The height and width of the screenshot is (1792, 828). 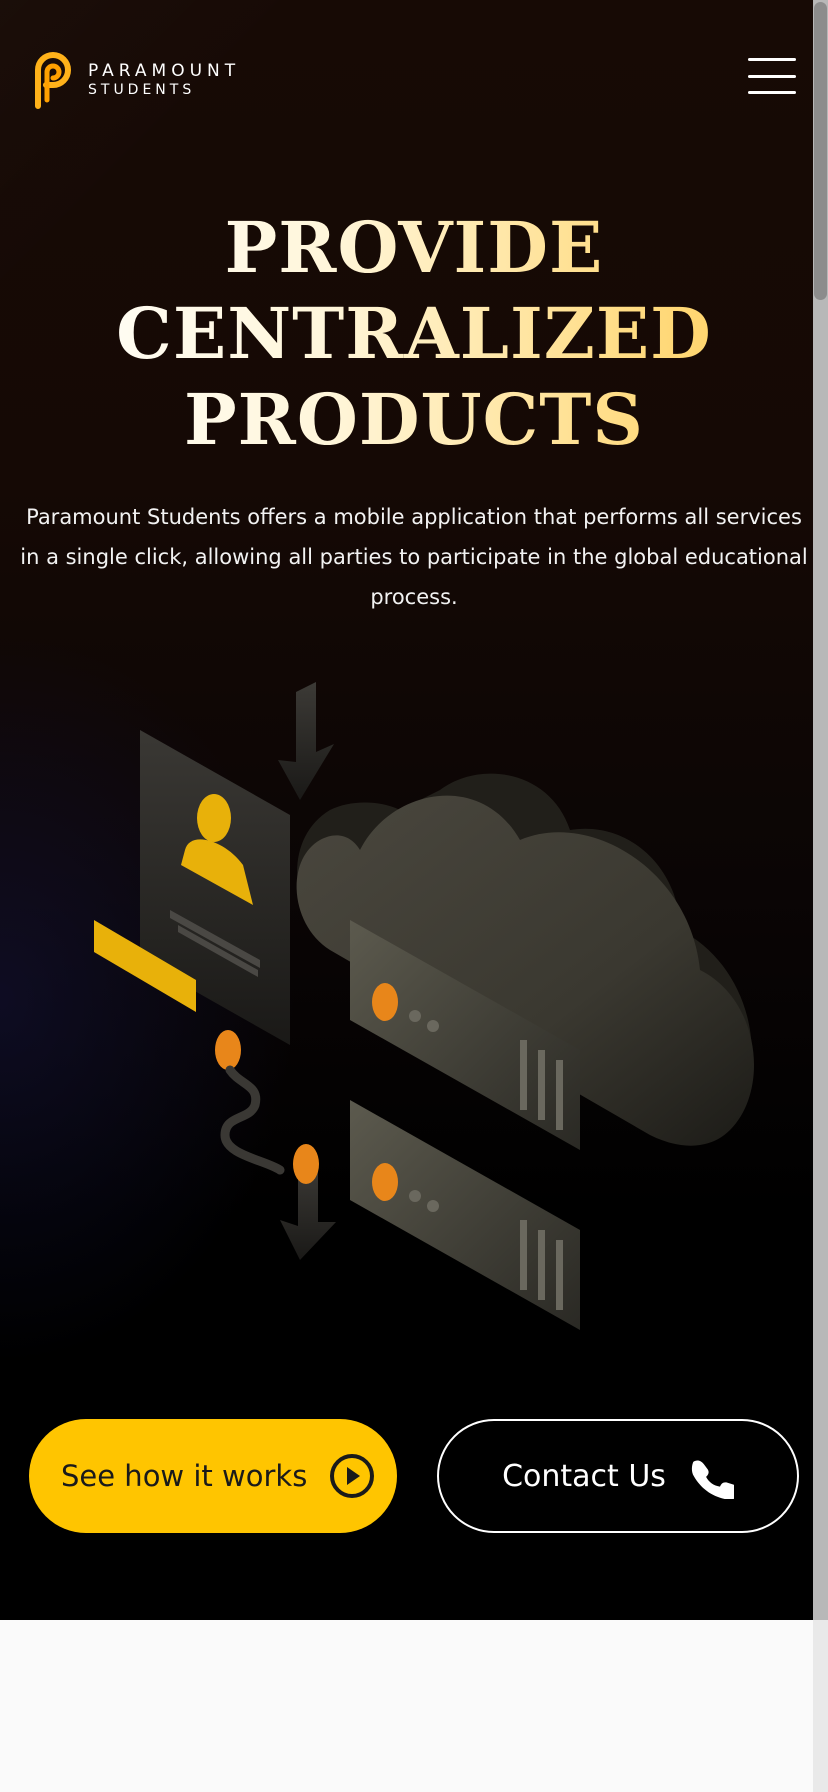 I want to click on play-circle-icon, so click(x=352, y=1476).